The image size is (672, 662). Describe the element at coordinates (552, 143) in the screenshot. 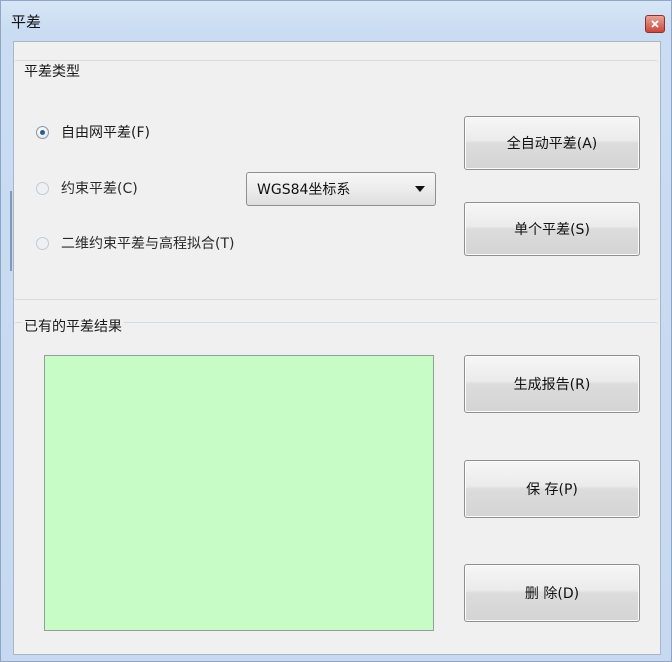

I see `auto-adjust-button: 全自动平差(A)` at that location.